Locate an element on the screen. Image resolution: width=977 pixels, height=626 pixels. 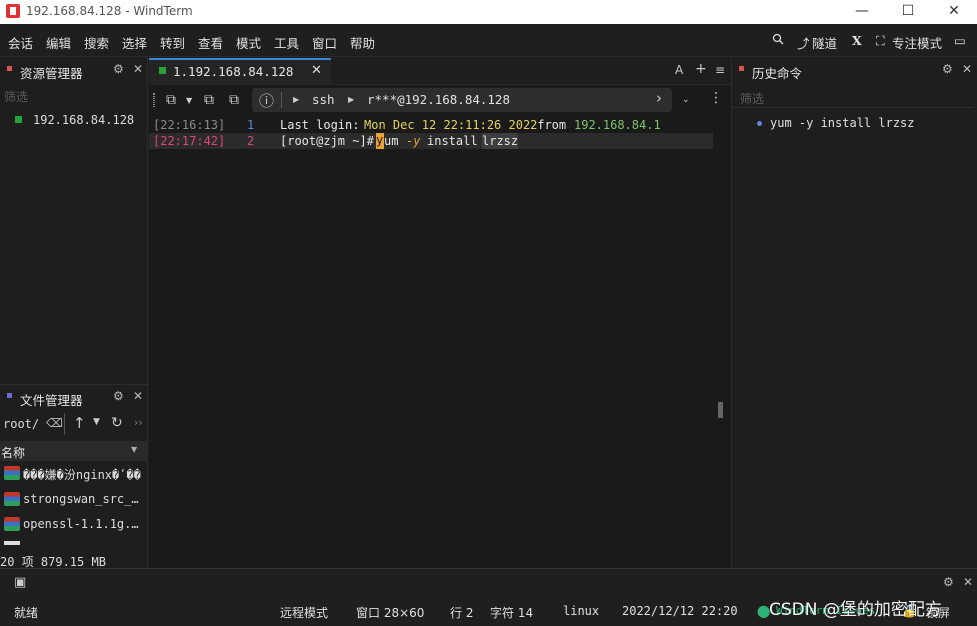
command-text: install is located at coordinates (452, 141).